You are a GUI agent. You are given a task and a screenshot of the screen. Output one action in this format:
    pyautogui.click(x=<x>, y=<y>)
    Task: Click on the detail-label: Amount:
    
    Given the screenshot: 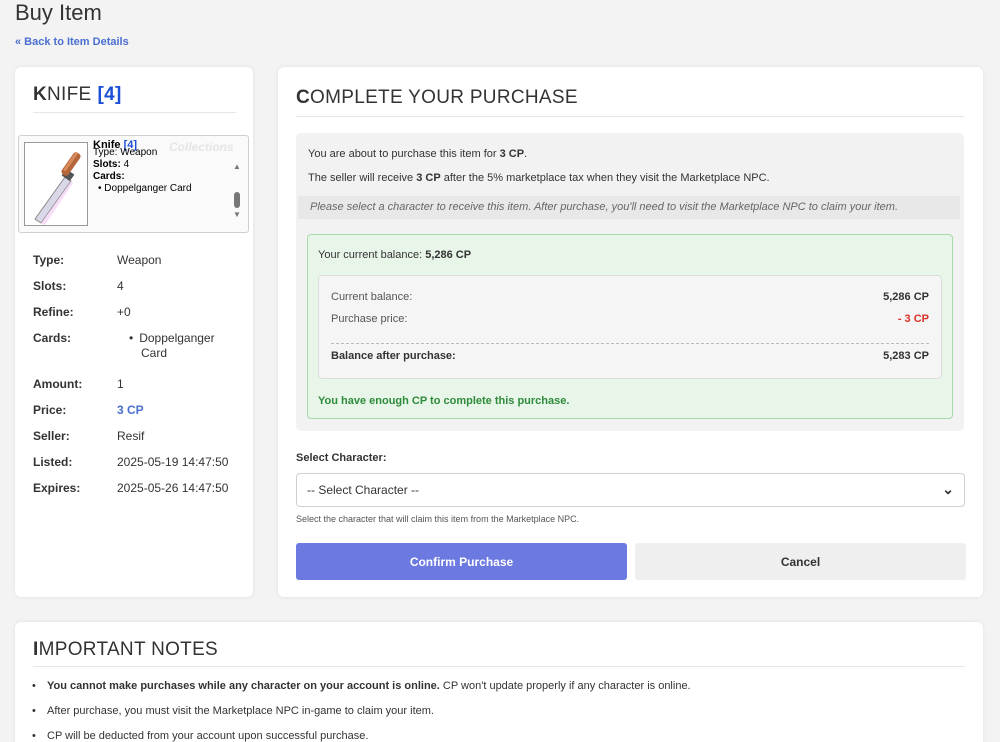 What is the action you would take?
    pyautogui.click(x=58, y=384)
    